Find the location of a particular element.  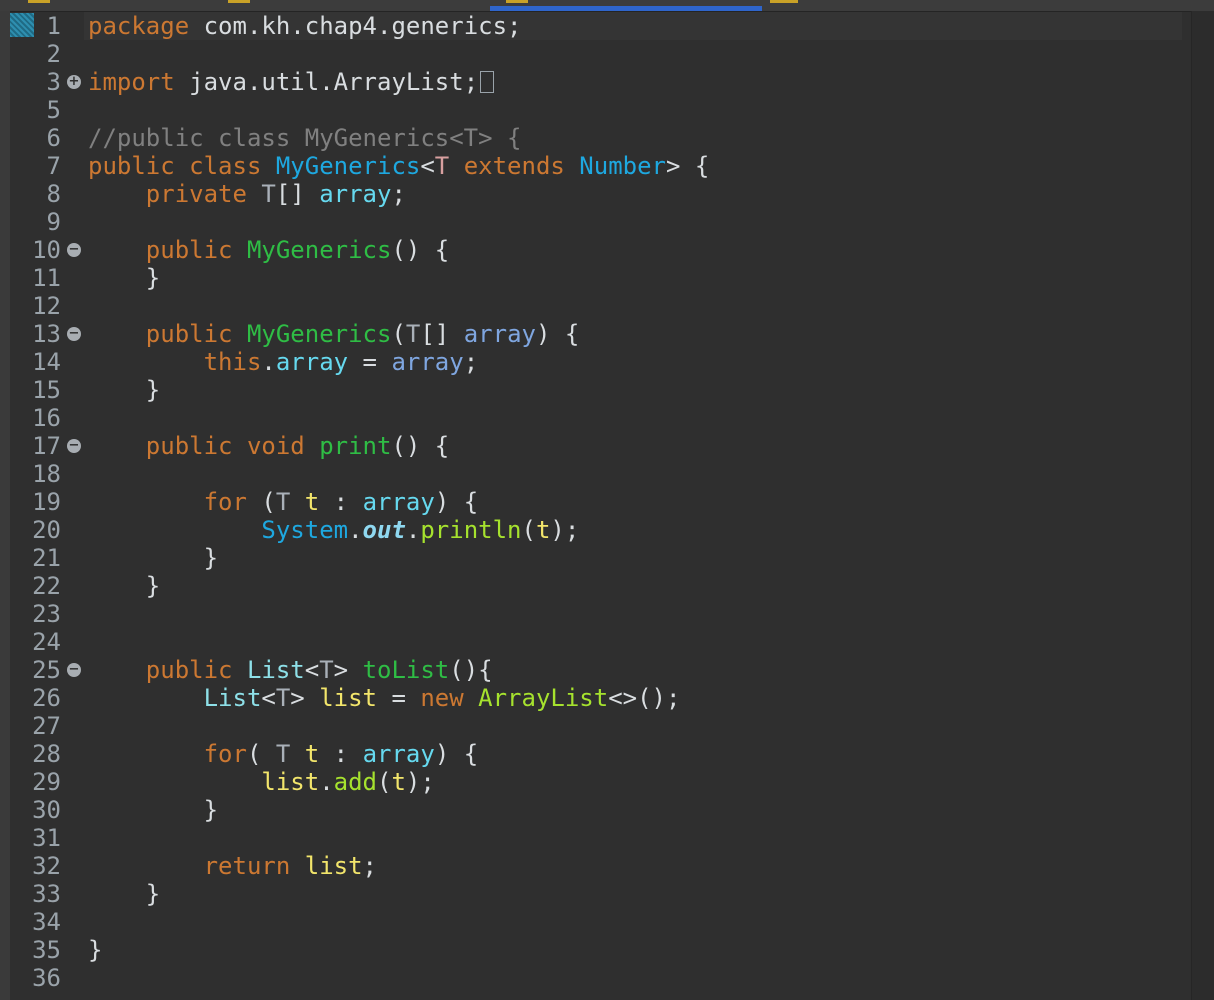

code-token: for is located at coordinates (167, 754).